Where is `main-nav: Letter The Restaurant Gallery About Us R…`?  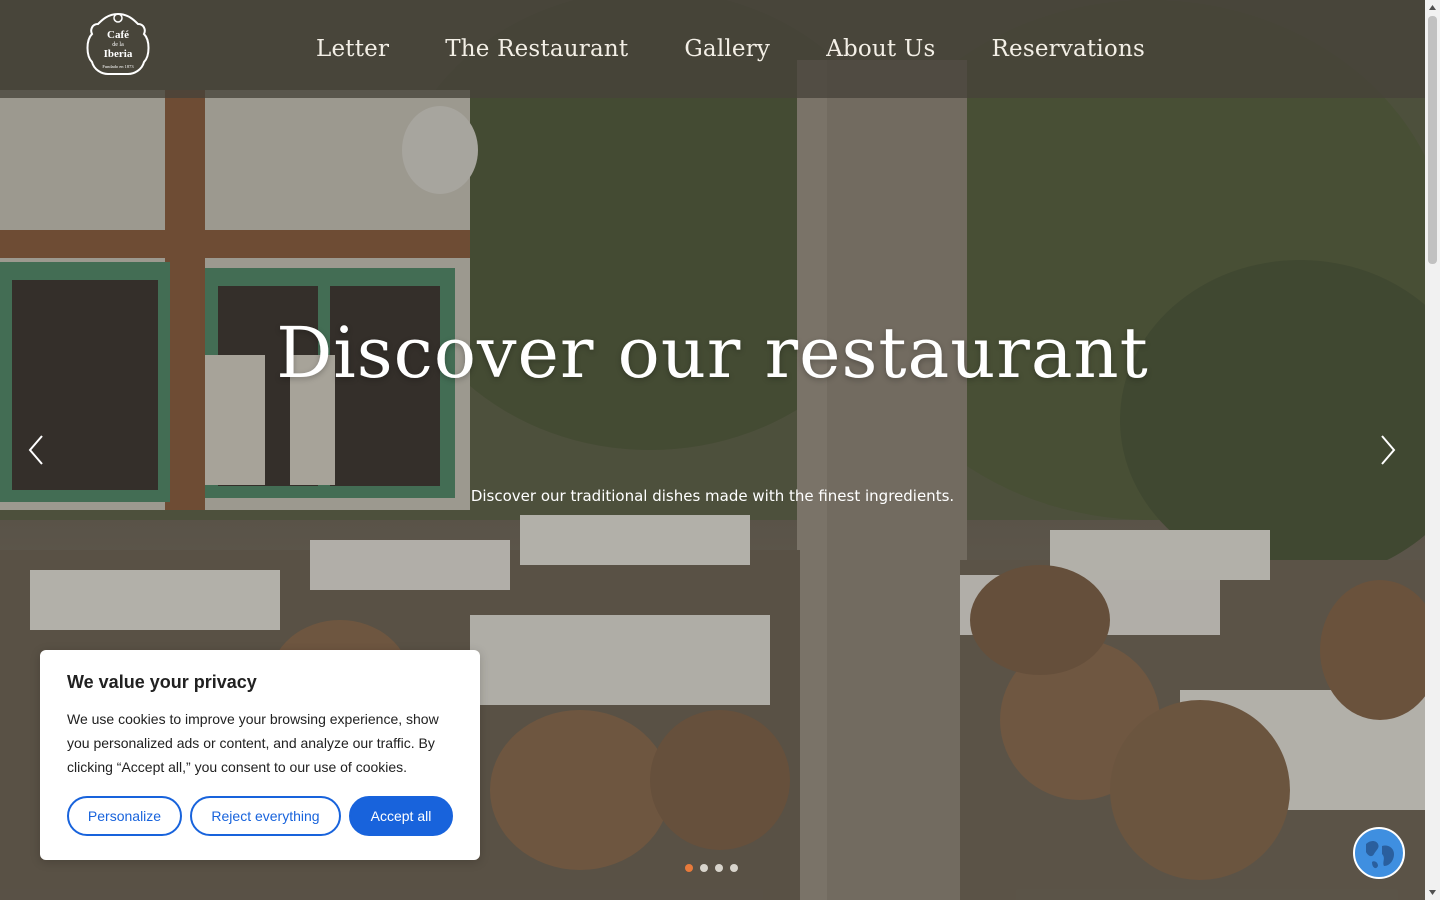 main-nav: Letter The Restaurant Gallery About Us R… is located at coordinates (758, 49).